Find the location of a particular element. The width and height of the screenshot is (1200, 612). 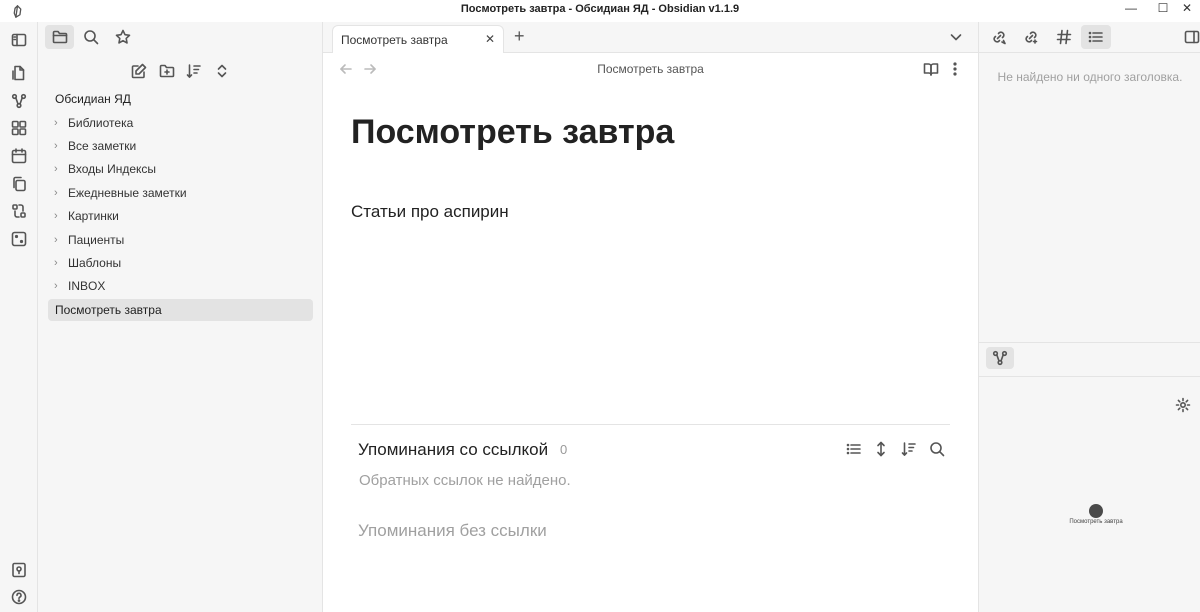

tab-active: Посмотреть завтра ✕ is located at coordinates (418, 39).